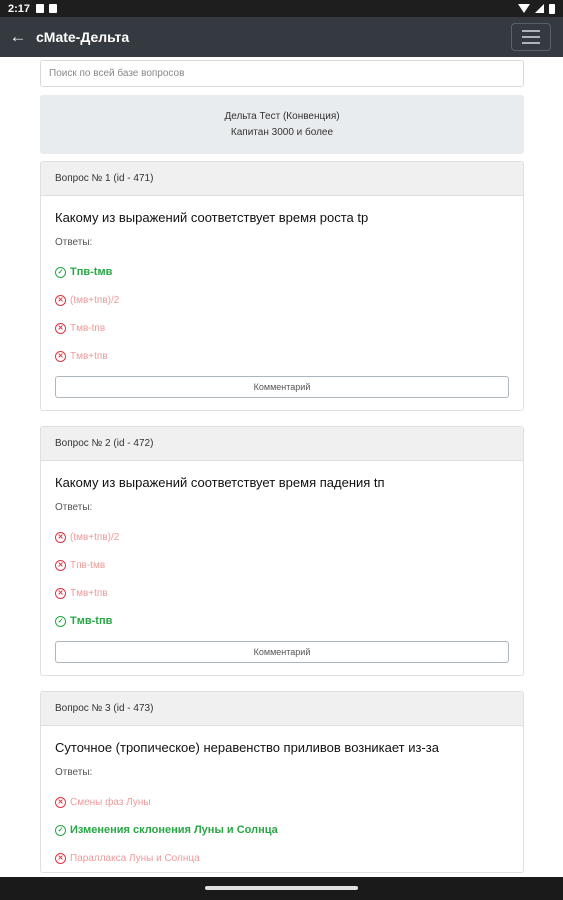  What do you see at coordinates (282, 709) in the screenshot?
I see `question-header: Вопрос № 3 (id - 473)` at bounding box center [282, 709].